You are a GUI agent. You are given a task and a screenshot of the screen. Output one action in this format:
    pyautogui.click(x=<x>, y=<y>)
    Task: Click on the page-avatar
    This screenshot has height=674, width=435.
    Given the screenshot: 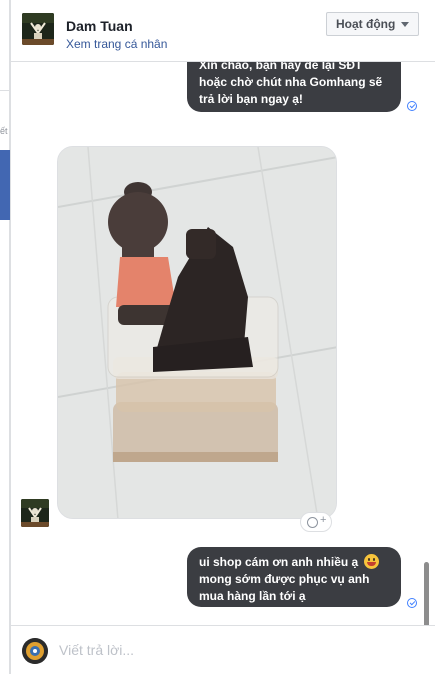 What is the action you would take?
    pyautogui.click(x=35, y=651)
    